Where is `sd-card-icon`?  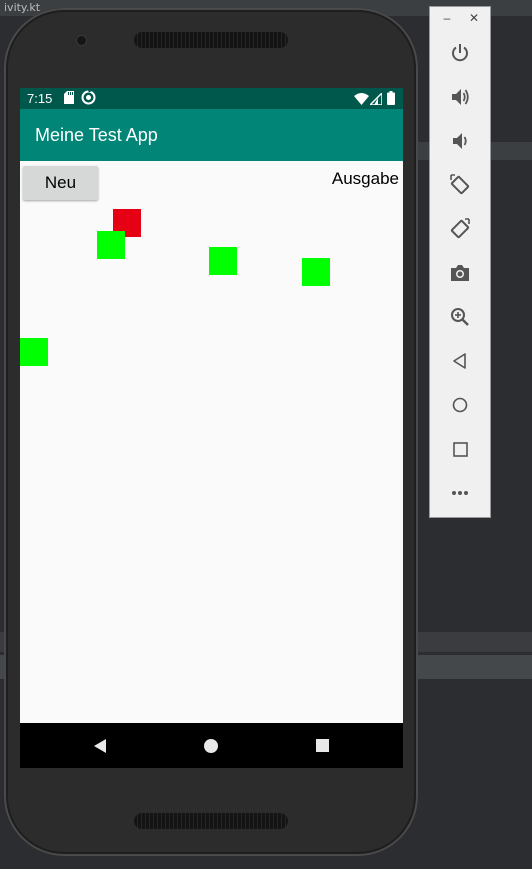
sd-card-icon is located at coordinates (69, 100).